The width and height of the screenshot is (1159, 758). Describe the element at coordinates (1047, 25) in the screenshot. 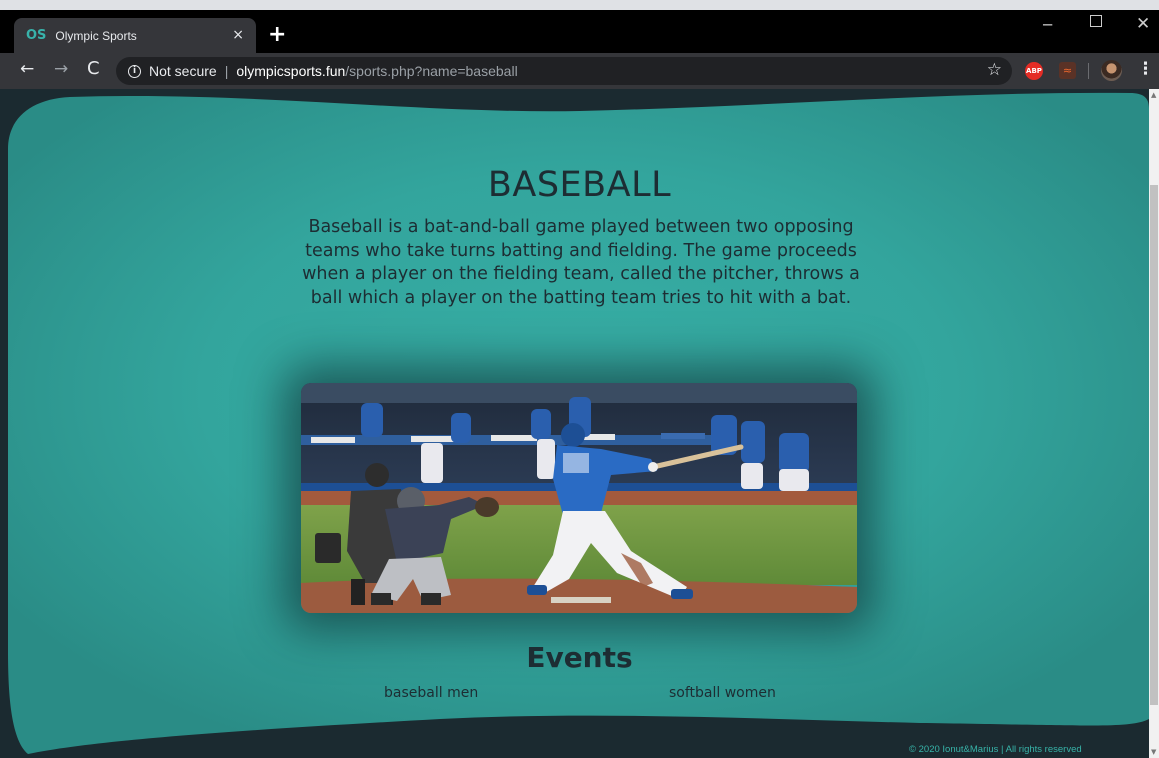

I see `minimize-icon: ─` at that location.